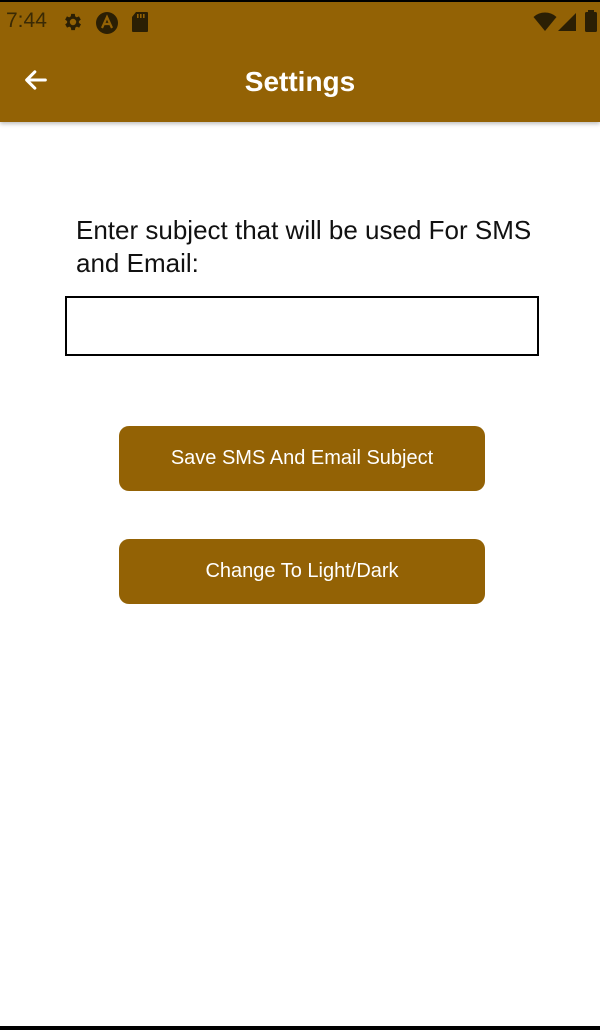 Image resolution: width=600 pixels, height=1030 pixels. I want to click on subject-input, so click(302, 326).